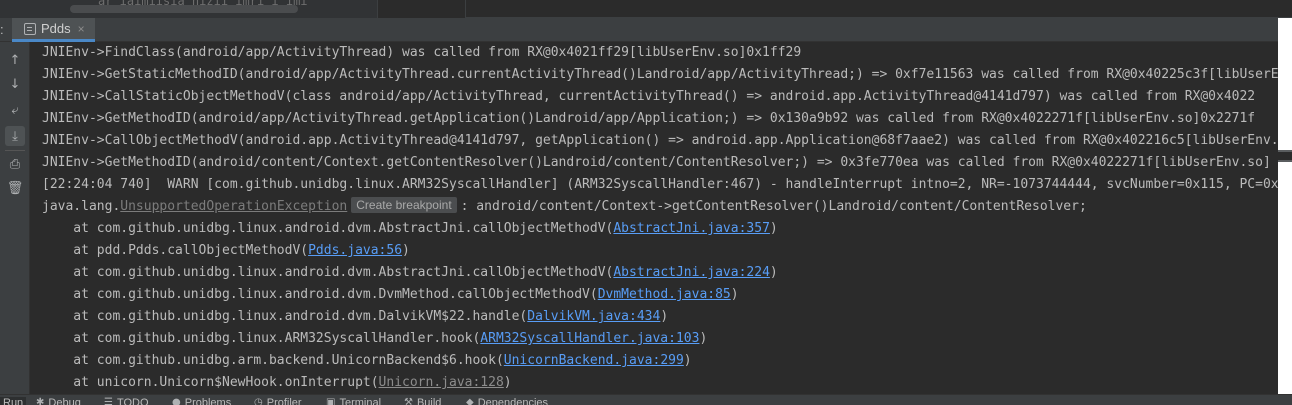 The width and height of the screenshot is (1292, 405). I want to click on tool-terminal: ▣ Terminal, so click(353, 401).